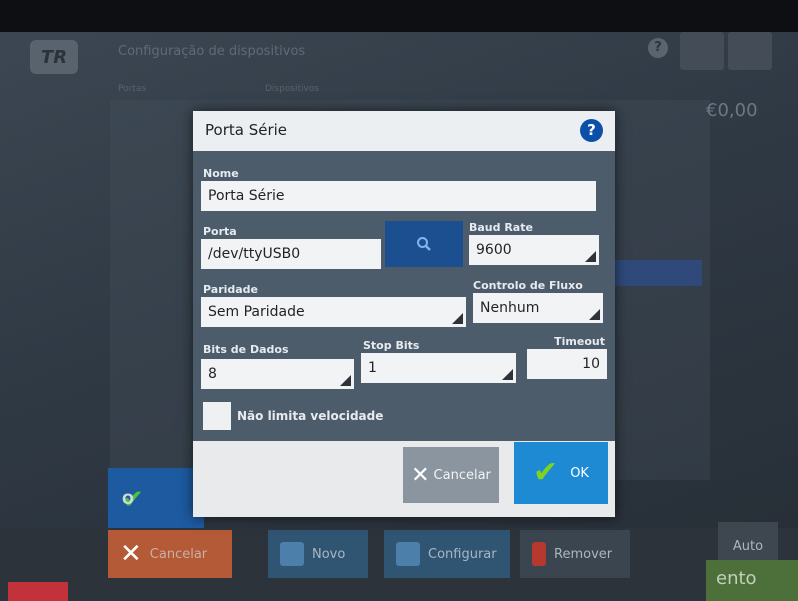  Describe the element at coordinates (510, 308) in the screenshot. I see `controlo-fluxo-value: Nenhum` at that location.